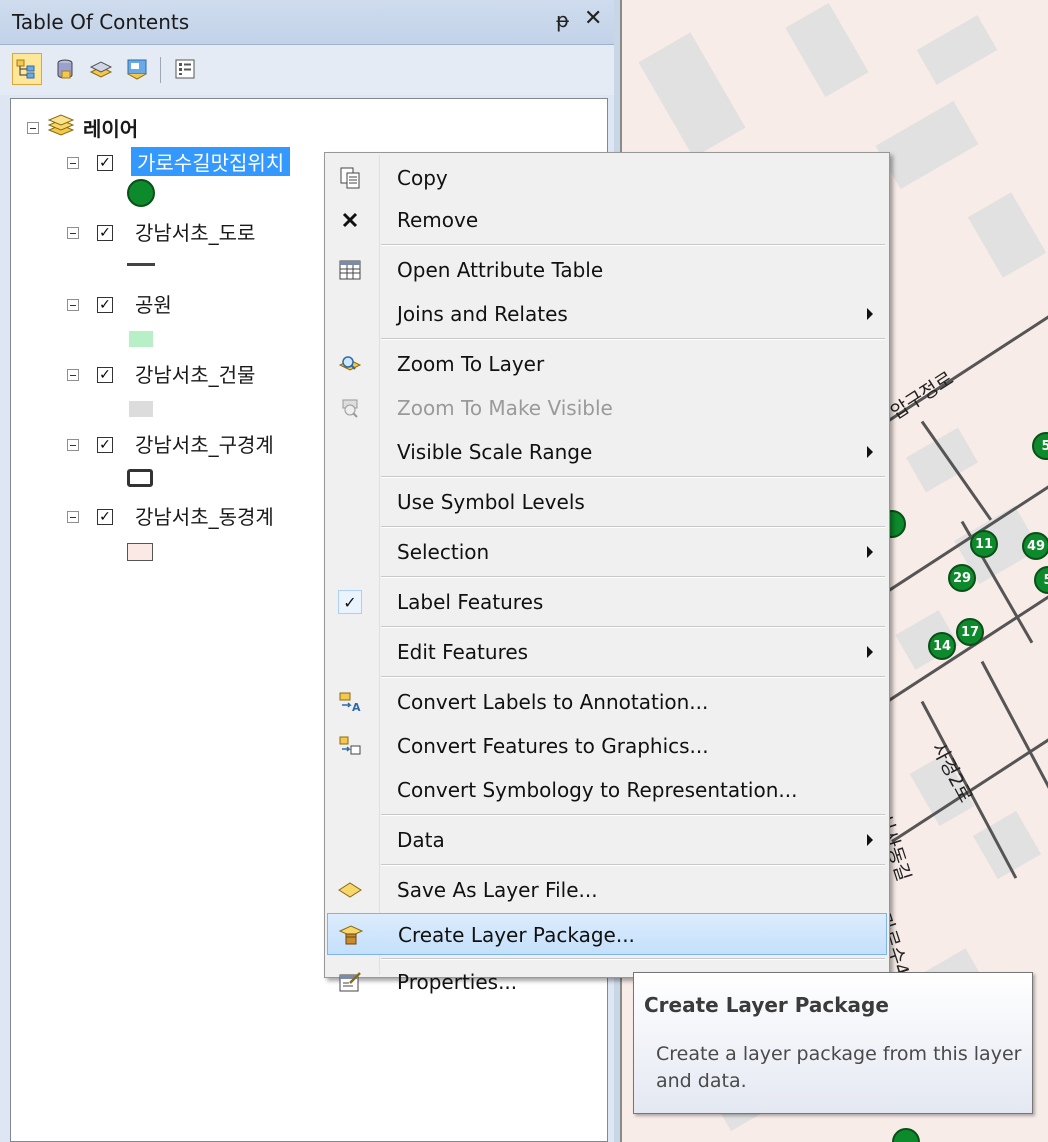 This screenshot has height=1142, width=1048. I want to click on menu-item-selection: Selection, so click(607, 552).